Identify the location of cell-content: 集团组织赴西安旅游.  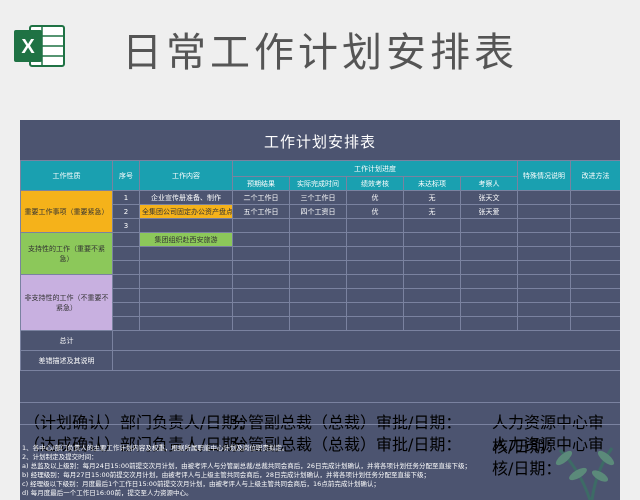
(186, 239).